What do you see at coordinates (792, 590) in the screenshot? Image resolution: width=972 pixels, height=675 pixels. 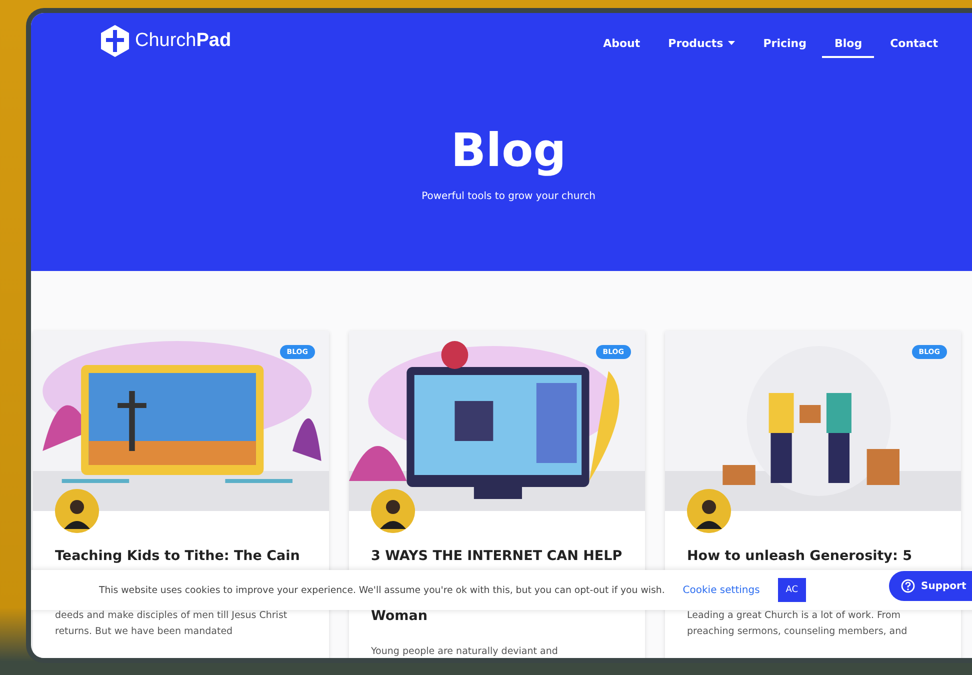 I see `accept-button: AC` at bounding box center [792, 590].